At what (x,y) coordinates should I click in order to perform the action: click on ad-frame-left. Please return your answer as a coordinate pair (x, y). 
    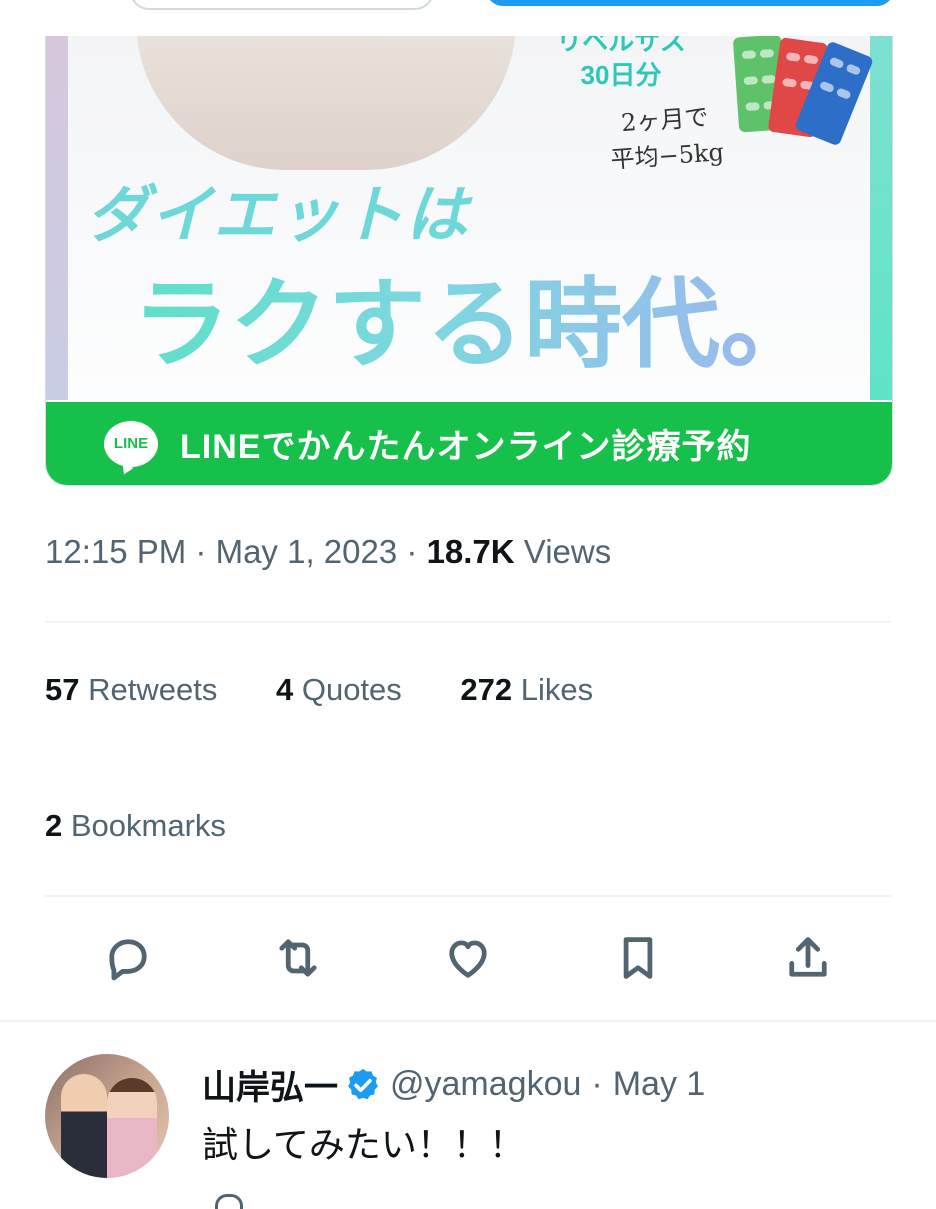
    Looking at the image, I should click on (57, 215).